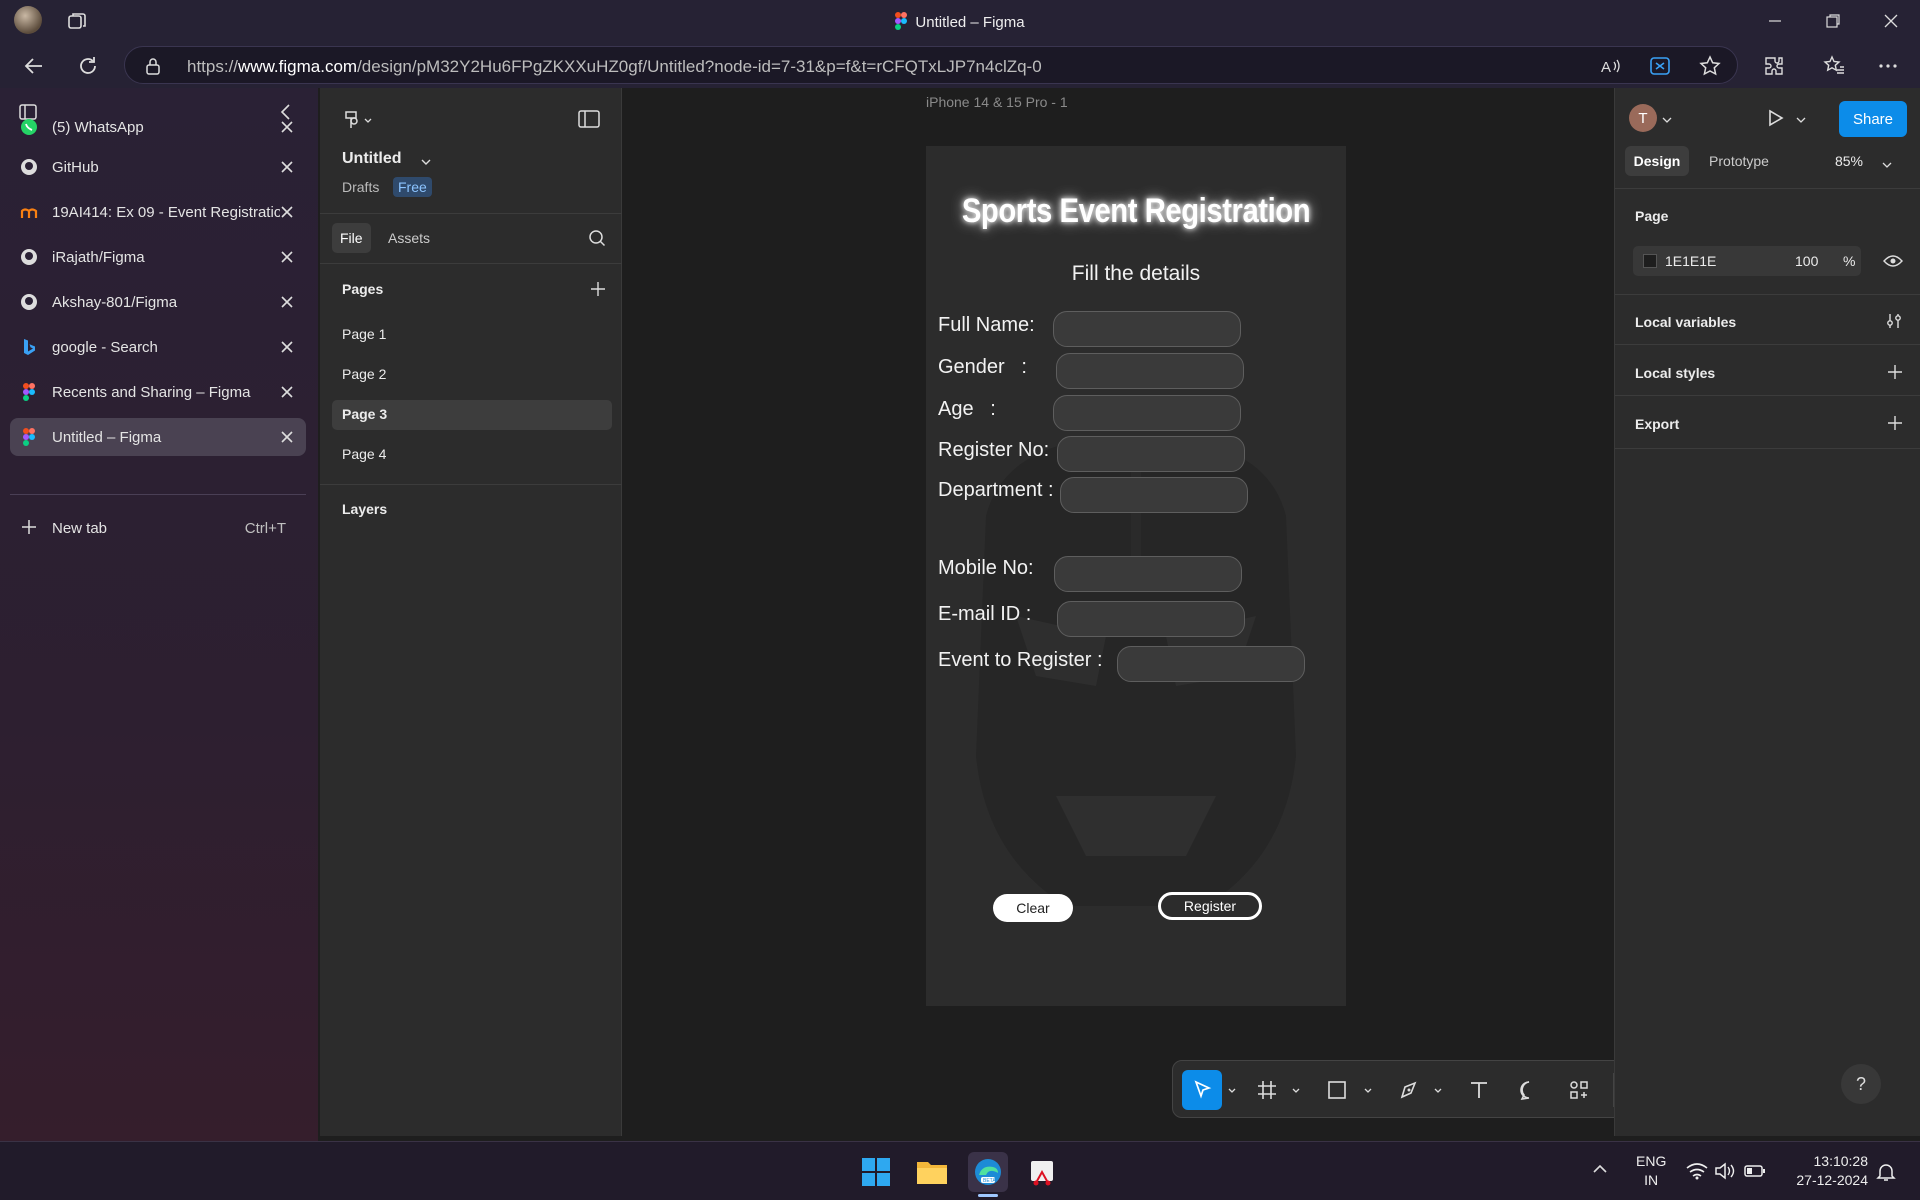  Describe the element at coordinates (351, 238) in the screenshot. I see `tab-file: File` at that location.